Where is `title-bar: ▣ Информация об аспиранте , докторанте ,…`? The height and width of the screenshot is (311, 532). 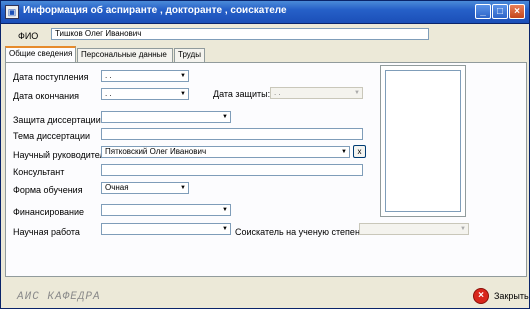 title-bar: ▣ Информация об аспиранте , докторанте ,… is located at coordinates (265, 12).